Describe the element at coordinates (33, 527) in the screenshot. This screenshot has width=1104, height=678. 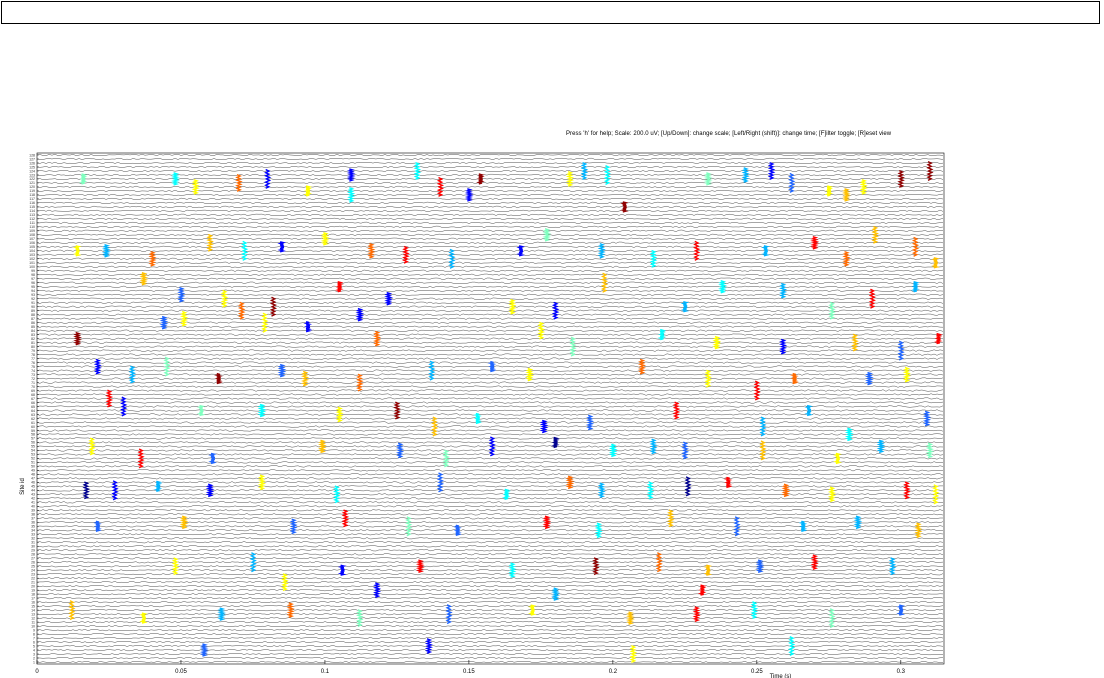
I see `y-tick-label: 35` at that location.